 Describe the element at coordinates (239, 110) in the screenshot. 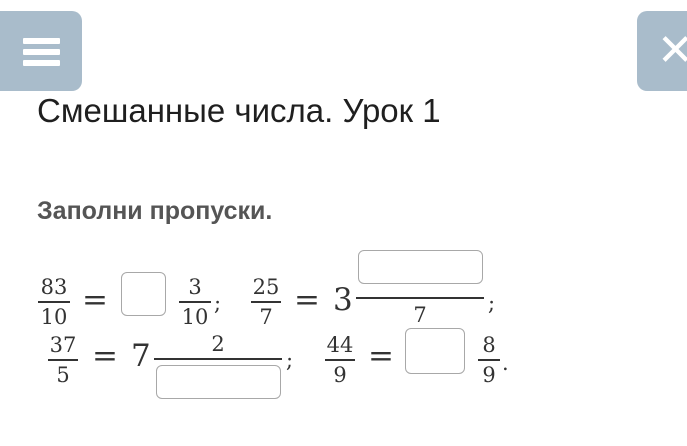

I see `page-title: Смешанные числа. Урок 1` at that location.